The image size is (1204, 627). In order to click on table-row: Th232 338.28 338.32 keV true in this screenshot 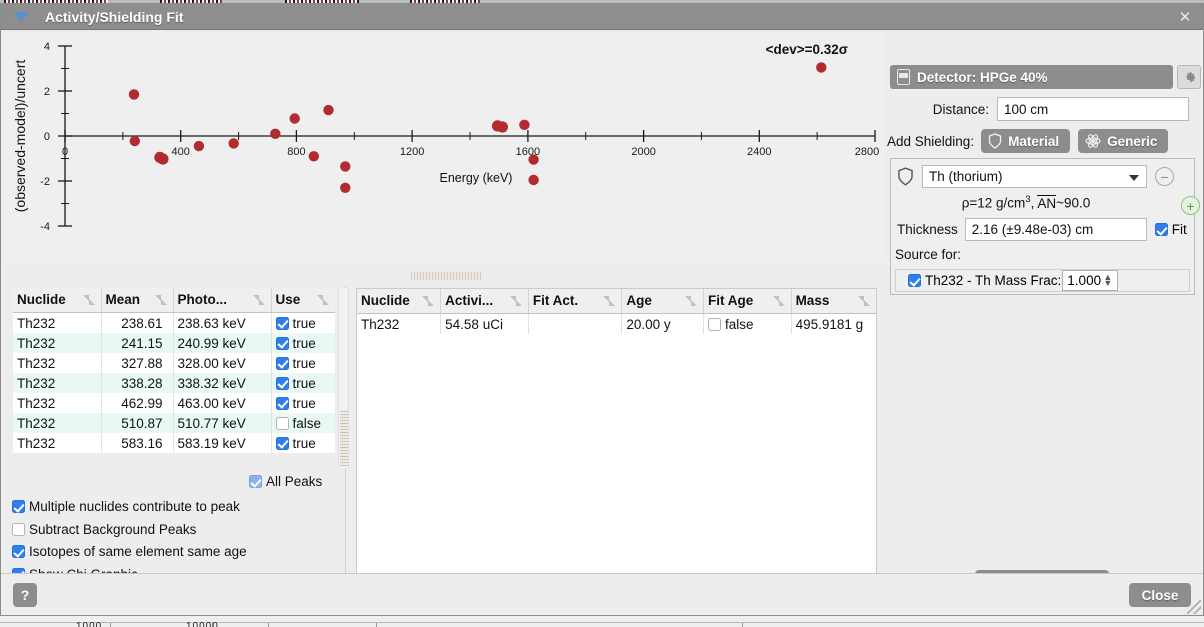, I will do `click(174, 383)`.